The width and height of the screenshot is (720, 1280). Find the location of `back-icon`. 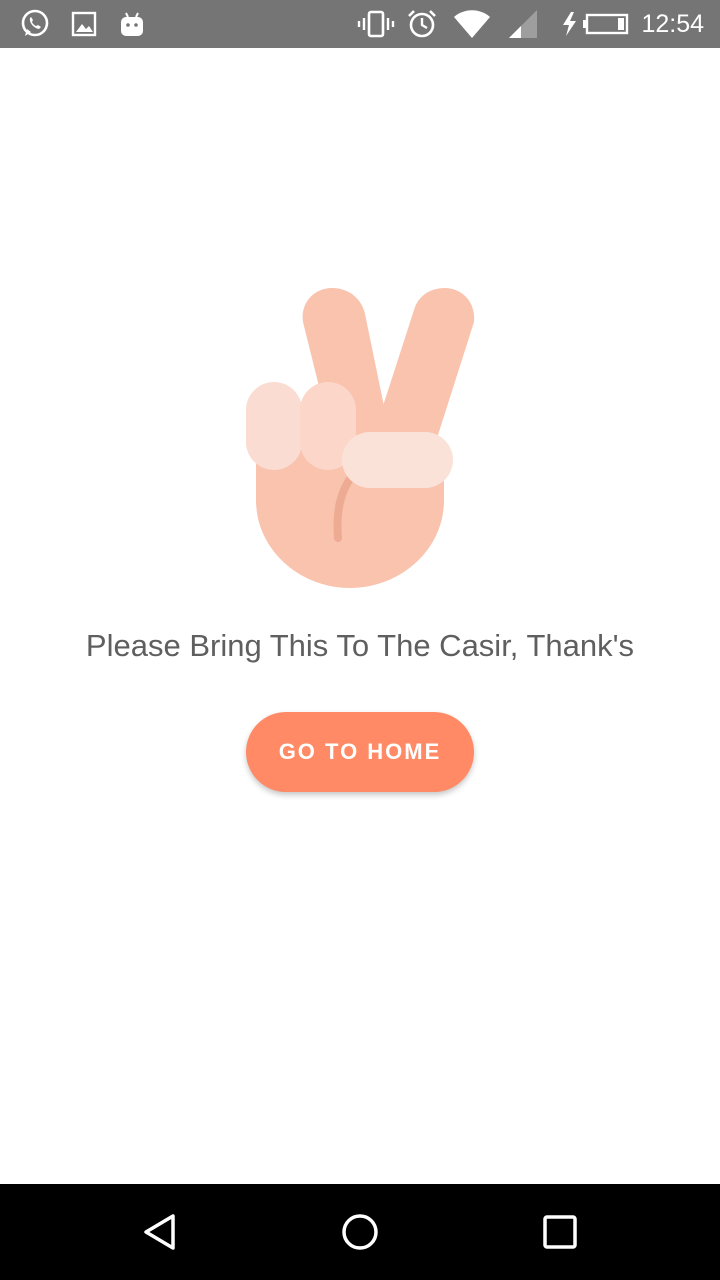

back-icon is located at coordinates (160, 1232).